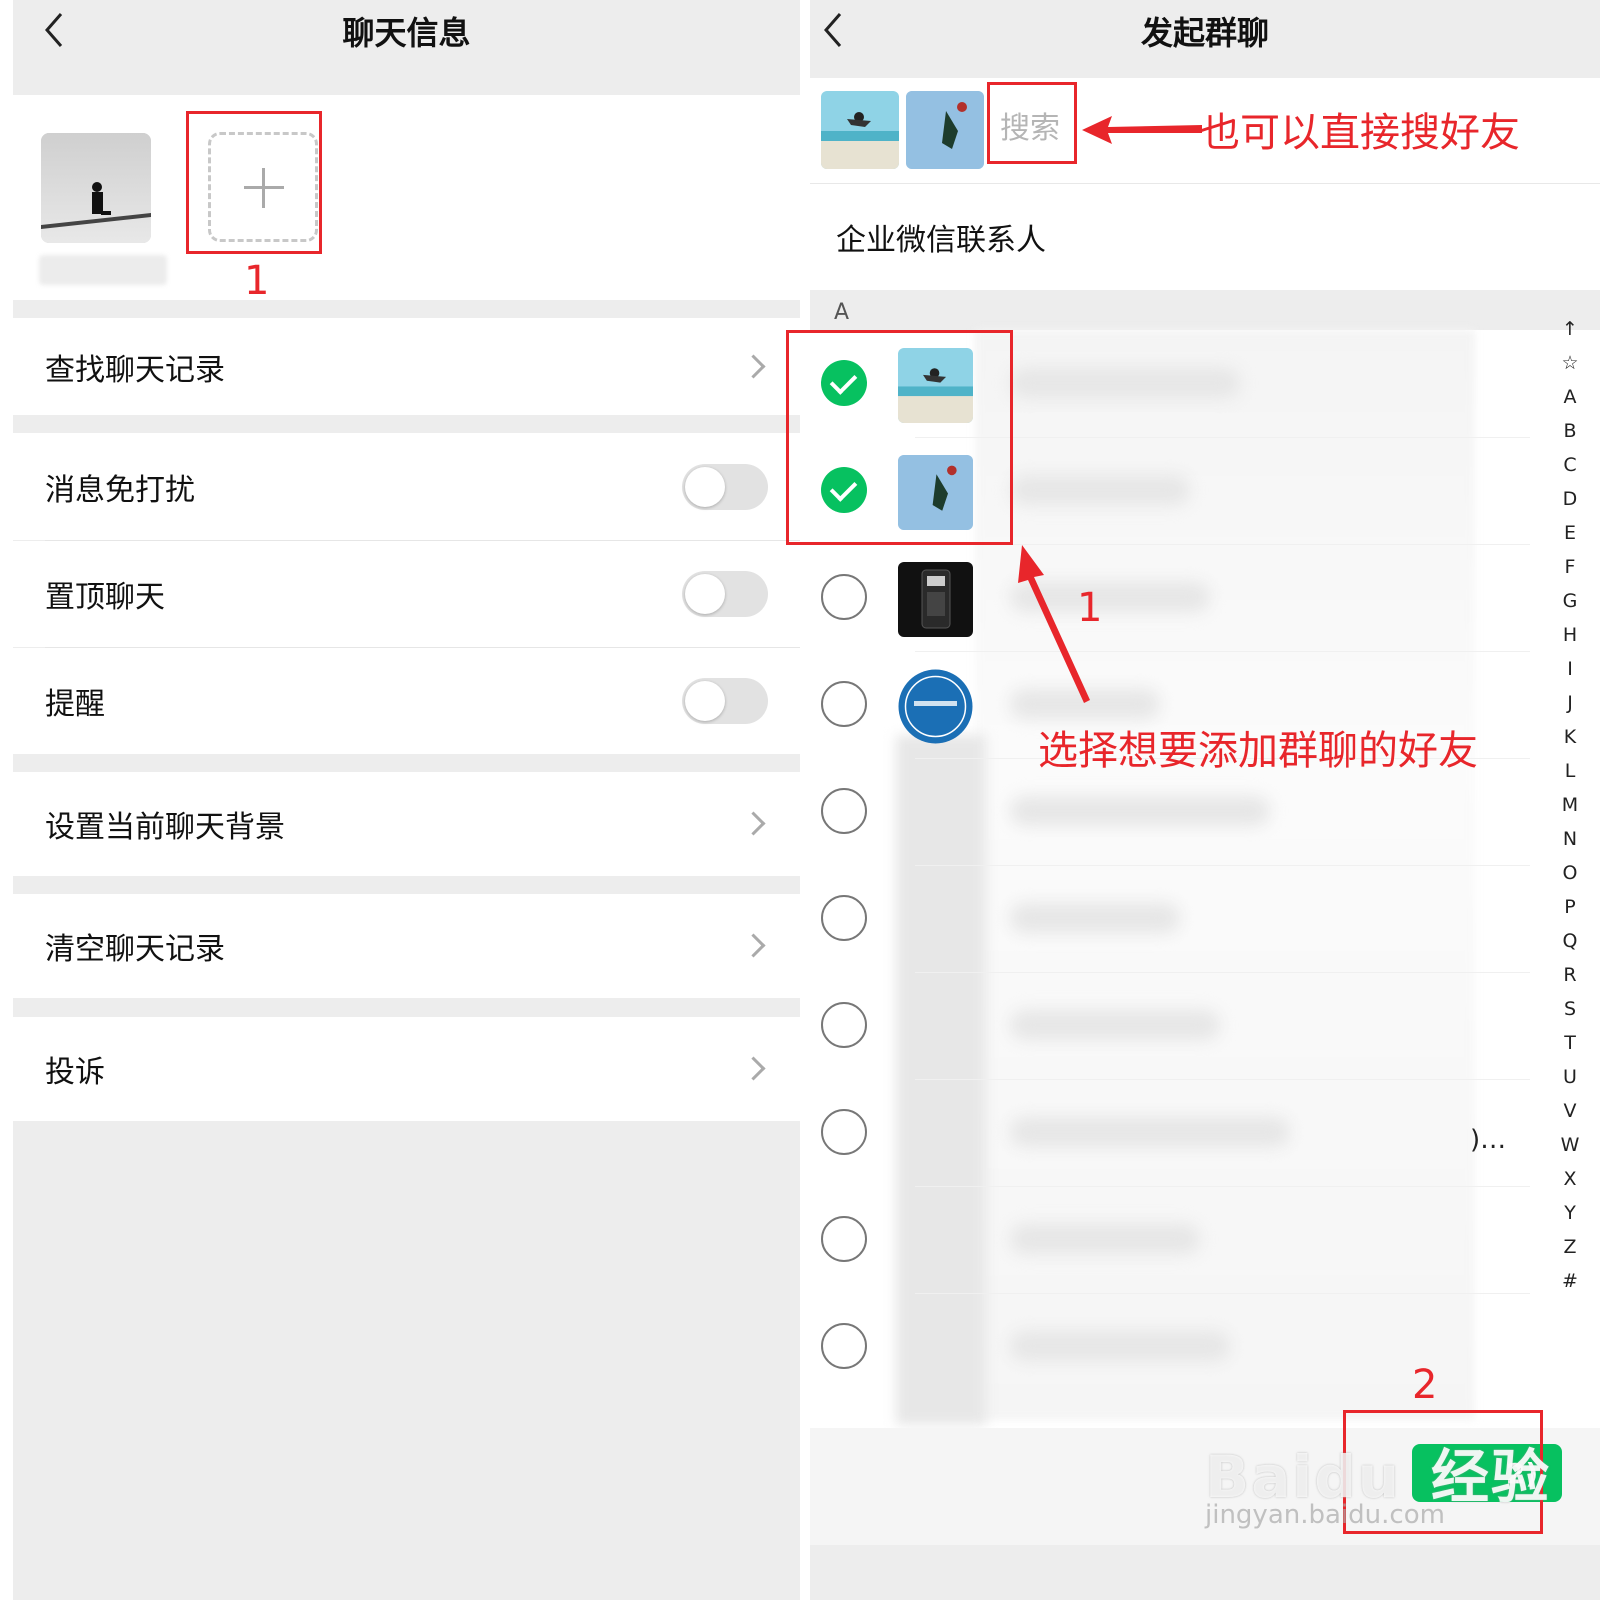 The image size is (1600, 1600). Describe the element at coordinates (105, 597) in the screenshot. I see `pin-label: 置顶聊天` at that location.